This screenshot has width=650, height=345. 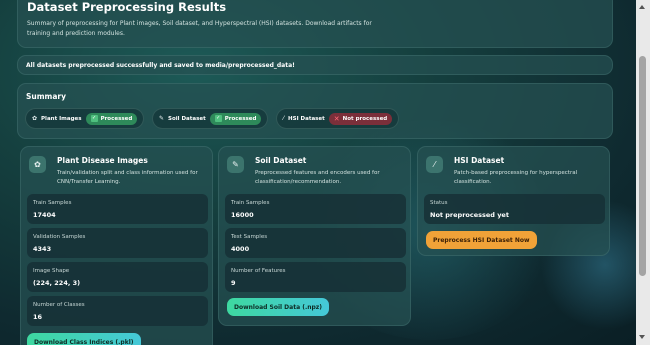 What do you see at coordinates (46, 96) in the screenshot?
I see `summary-title: Summary` at bounding box center [46, 96].